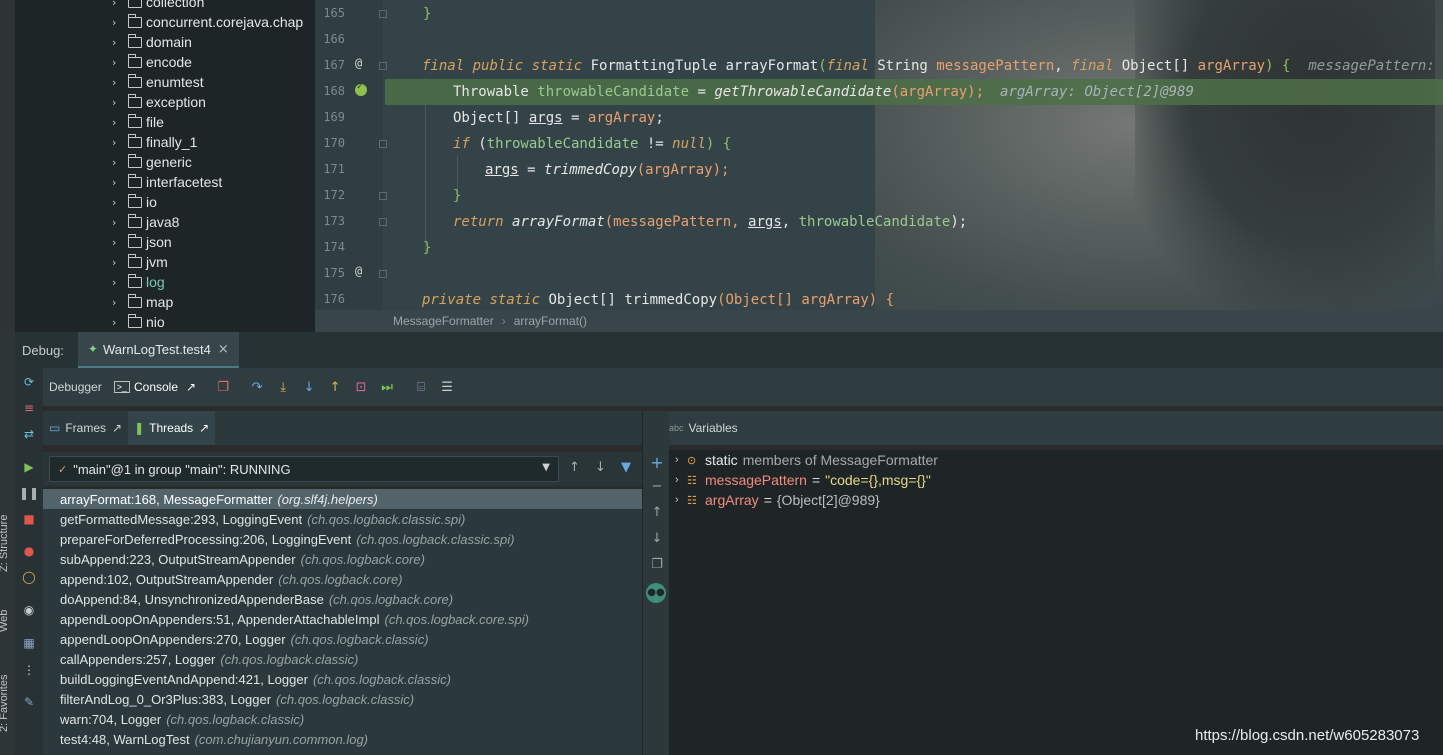 This screenshot has height=755, width=1443. Describe the element at coordinates (29, 551) in the screenshot. I see `view-breakpoints-icon: ●` at that location.